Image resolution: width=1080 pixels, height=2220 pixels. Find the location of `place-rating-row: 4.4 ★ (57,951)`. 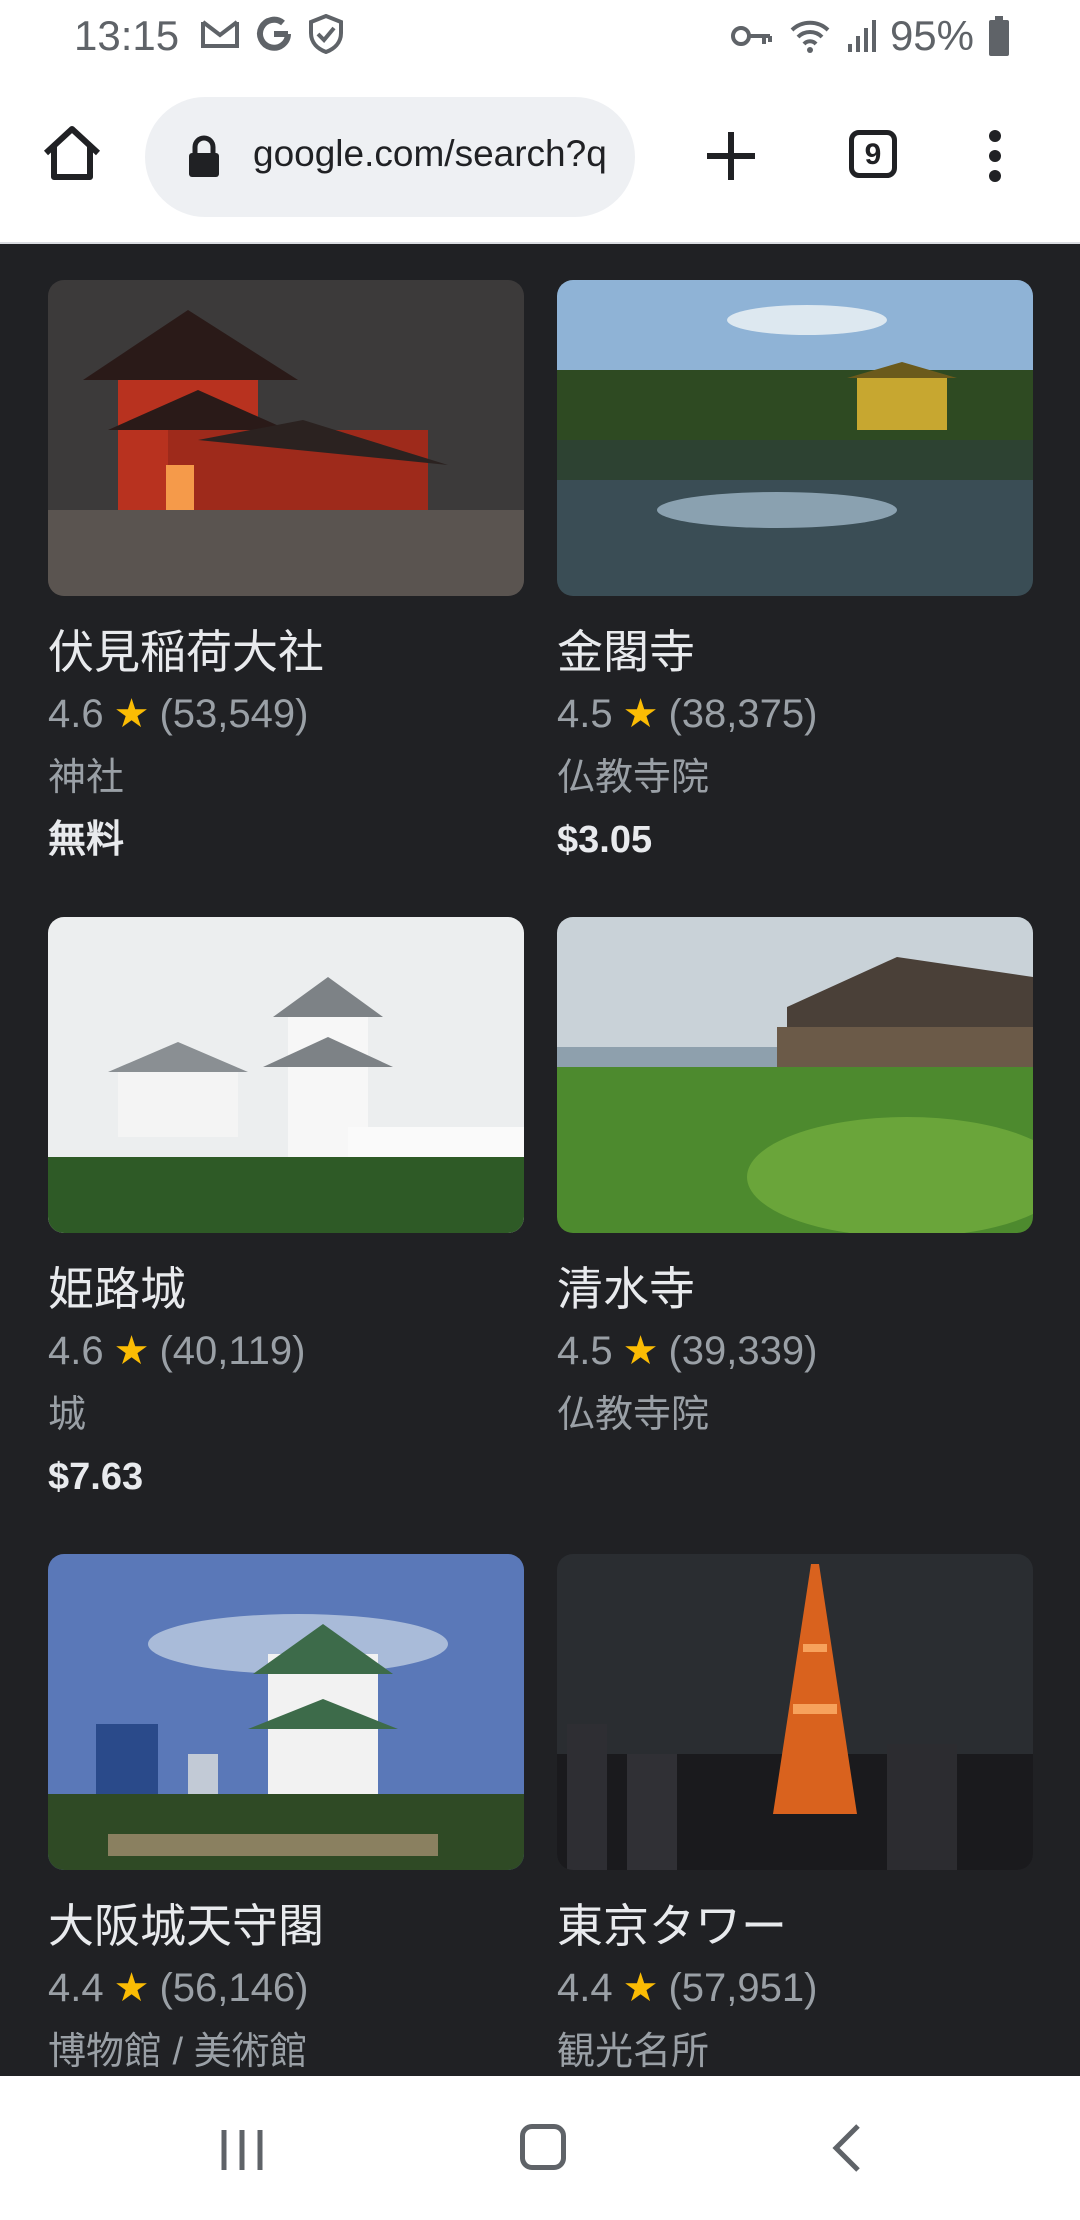

place-rating-row: 4.4 ★ (57,951) is located at coordinates (795, 1988).